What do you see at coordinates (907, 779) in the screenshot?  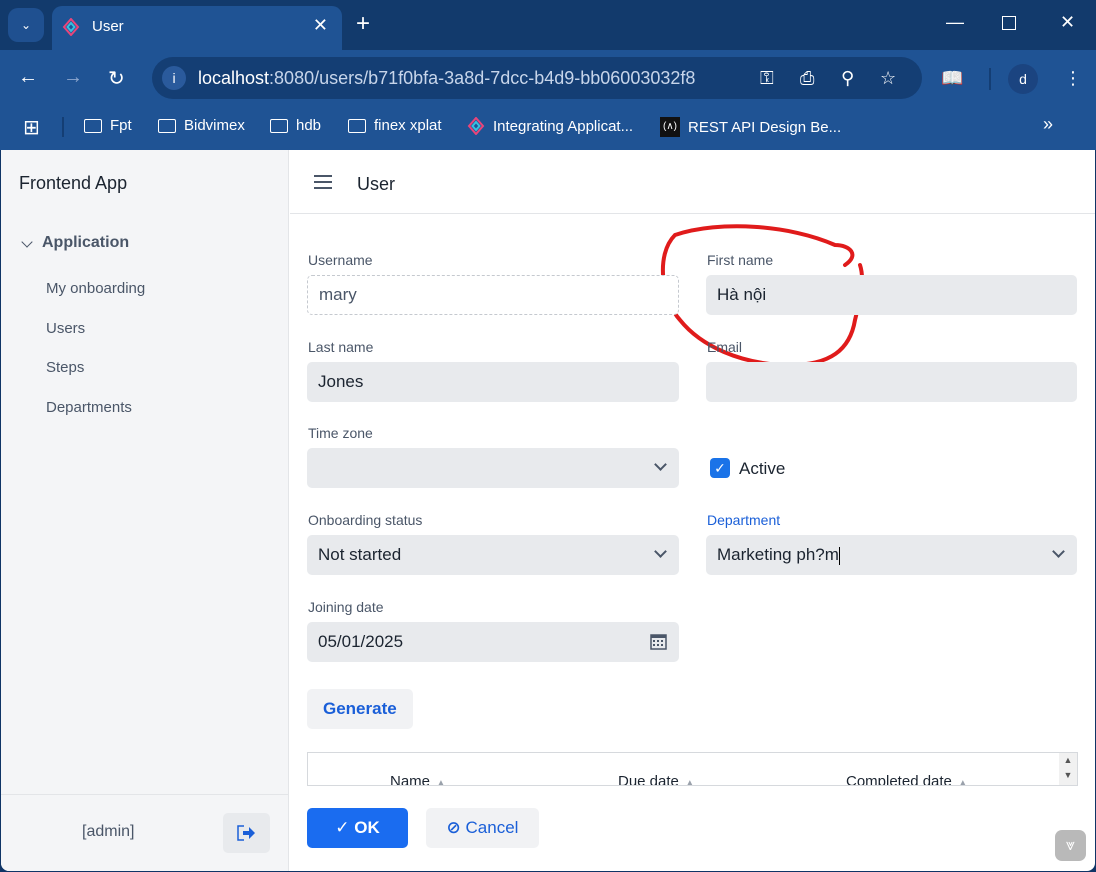 I see `column-header-completed-date: Completed date ▲` at bounding box center [907, 779].